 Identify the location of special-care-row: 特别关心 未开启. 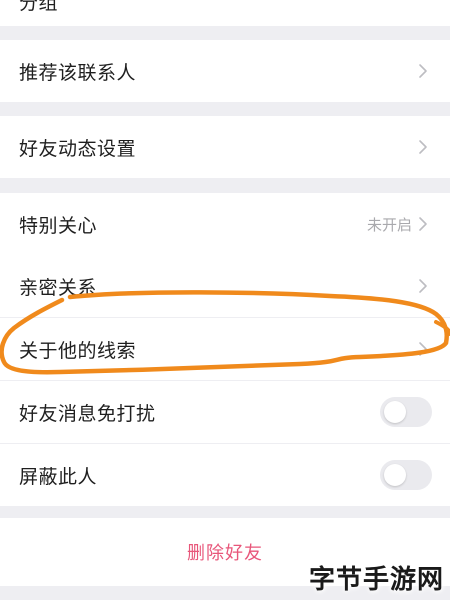
(225, 224).